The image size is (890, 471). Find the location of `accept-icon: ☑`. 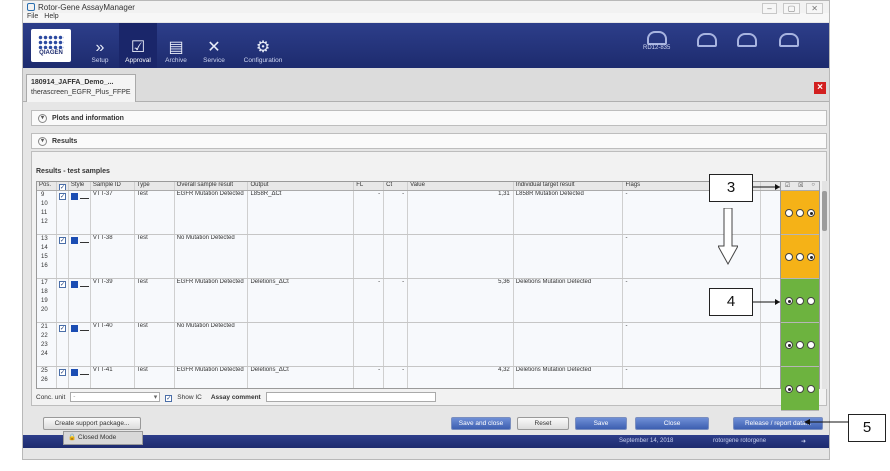

accept-icon: ☑ is located at coordinates (787, 186).